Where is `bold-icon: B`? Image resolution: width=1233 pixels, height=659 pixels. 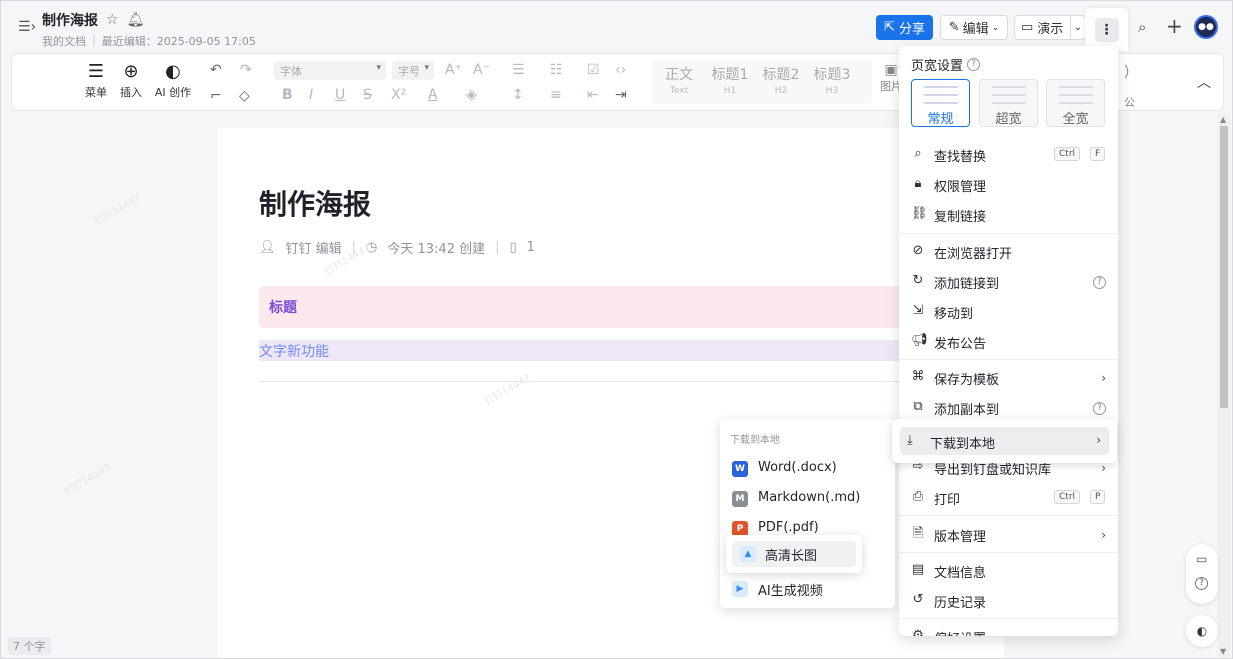
bold-icon: B is located at coordinates (287, 95).